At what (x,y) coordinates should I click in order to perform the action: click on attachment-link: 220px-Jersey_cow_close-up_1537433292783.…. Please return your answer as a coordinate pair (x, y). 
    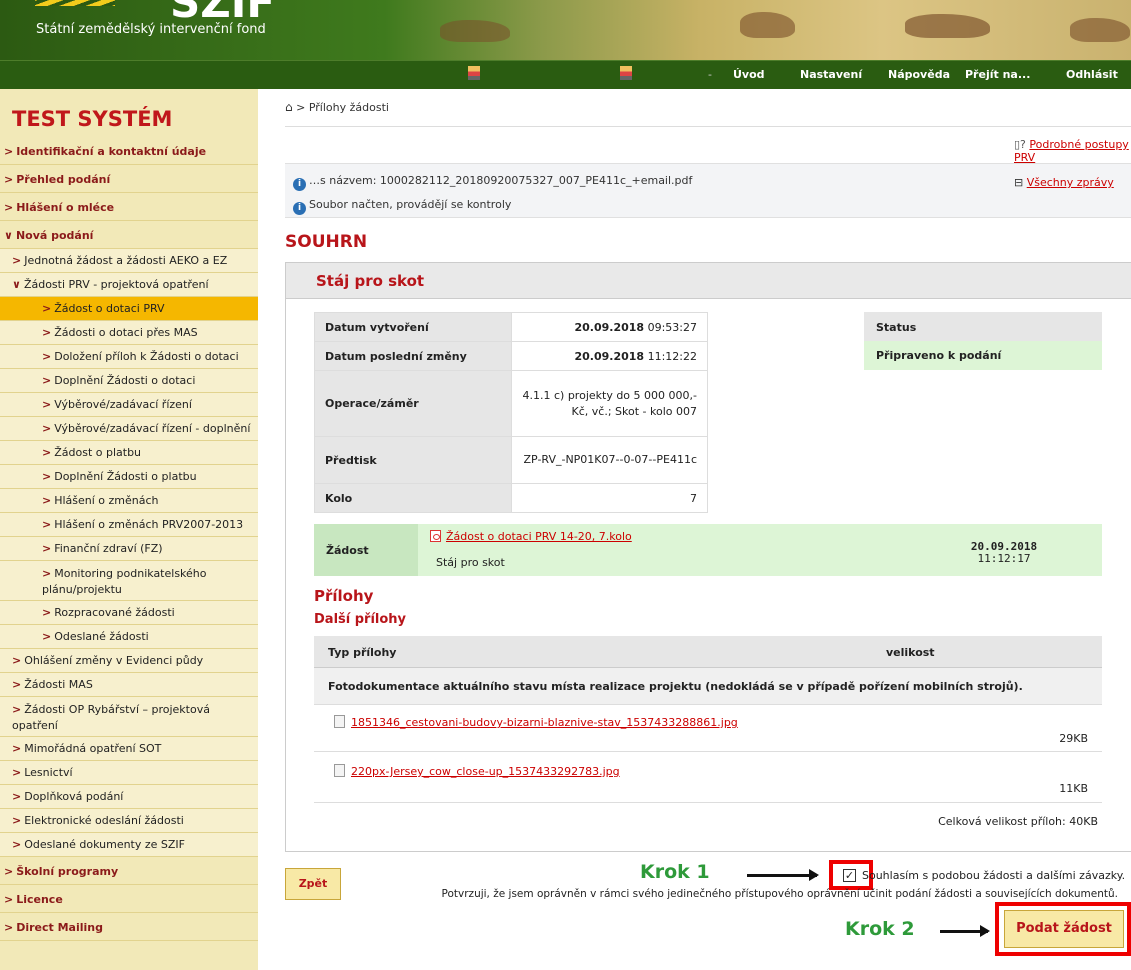
    Looking at the image, I should click on (485, 771).